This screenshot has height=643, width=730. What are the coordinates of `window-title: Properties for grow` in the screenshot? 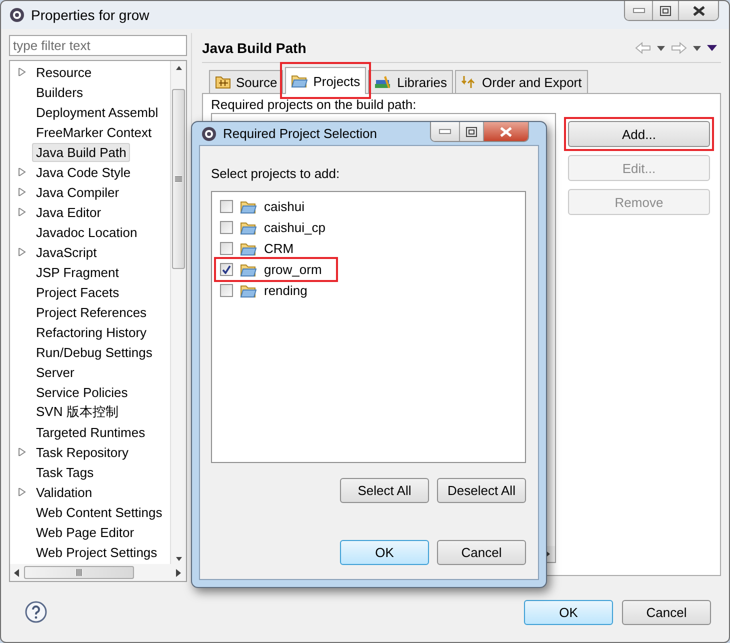 It's located at (90, 15).